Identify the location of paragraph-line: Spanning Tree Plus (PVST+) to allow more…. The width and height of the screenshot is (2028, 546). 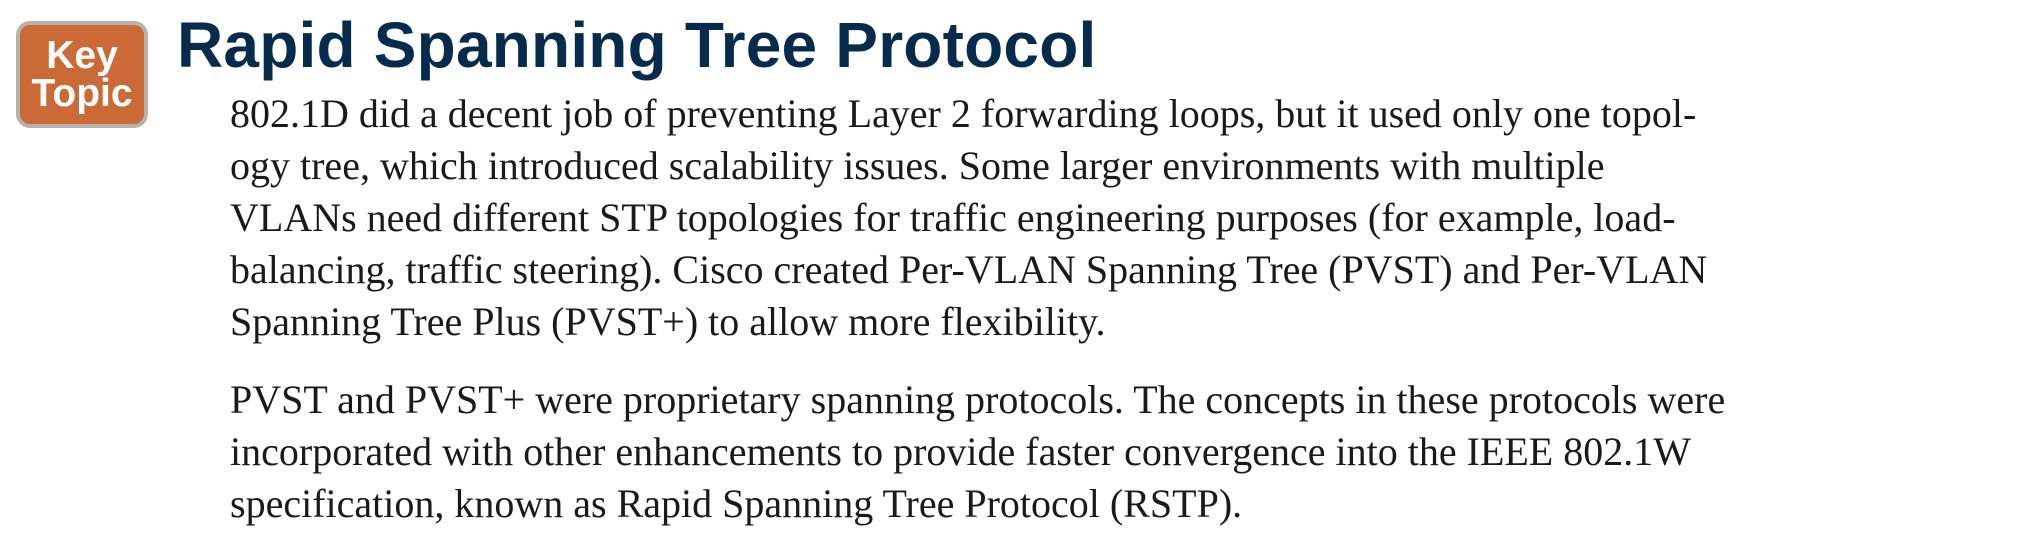
(668, 321).